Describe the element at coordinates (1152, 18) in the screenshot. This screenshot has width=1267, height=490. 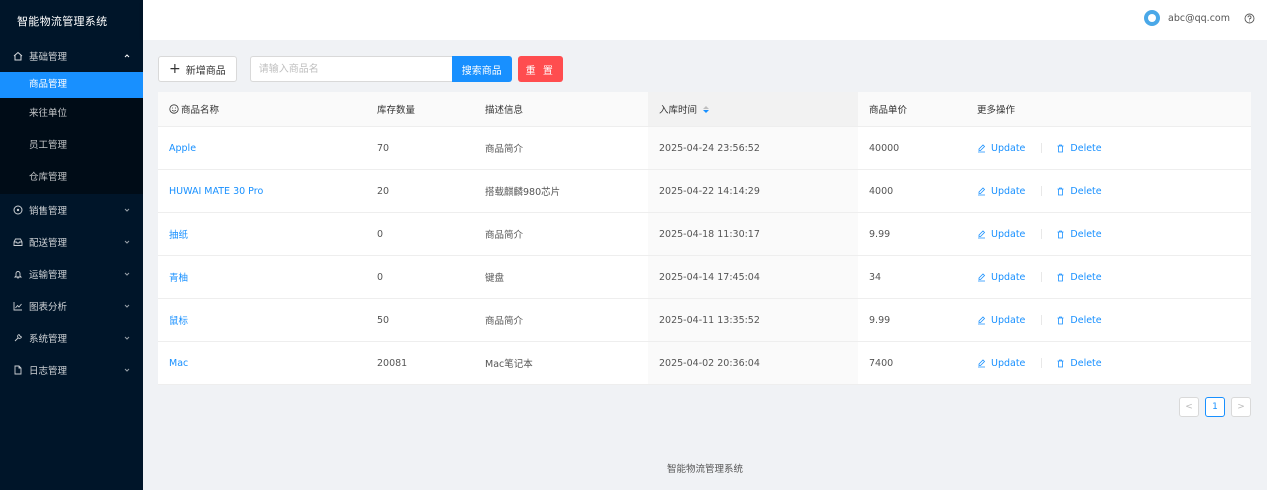
I see `avatar-icon` at that location.